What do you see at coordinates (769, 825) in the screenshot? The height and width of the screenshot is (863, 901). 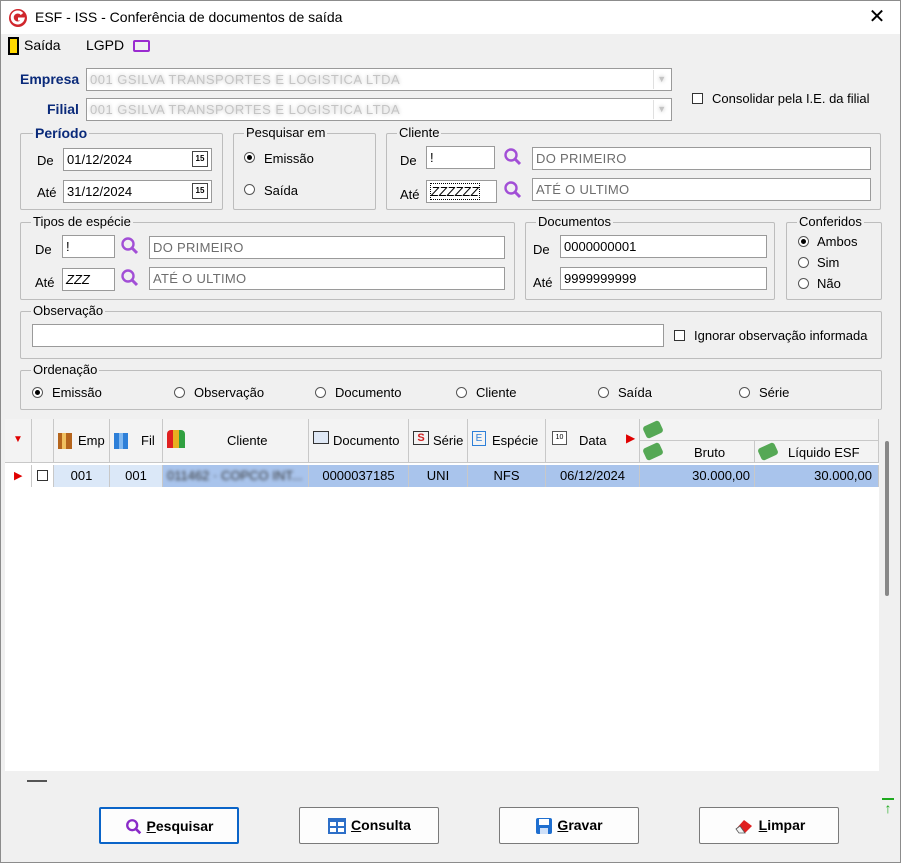 I see `limpar-button: Limpar` at bounding box center [769, 825].